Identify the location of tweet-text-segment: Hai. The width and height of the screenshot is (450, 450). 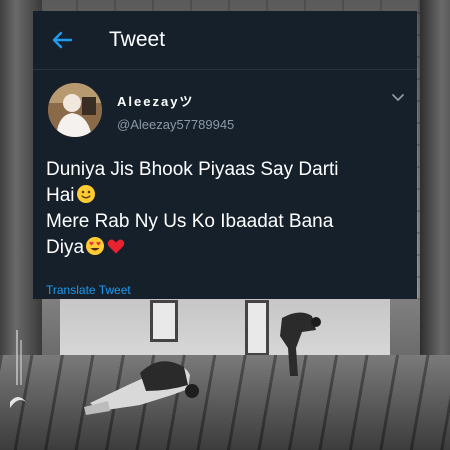
(60, 195).